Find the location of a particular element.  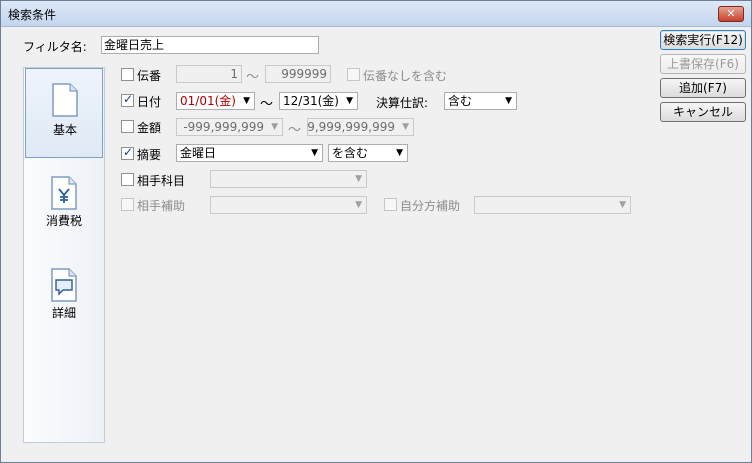

date-checkbox: ✓ is located at coordinates (127, 99).